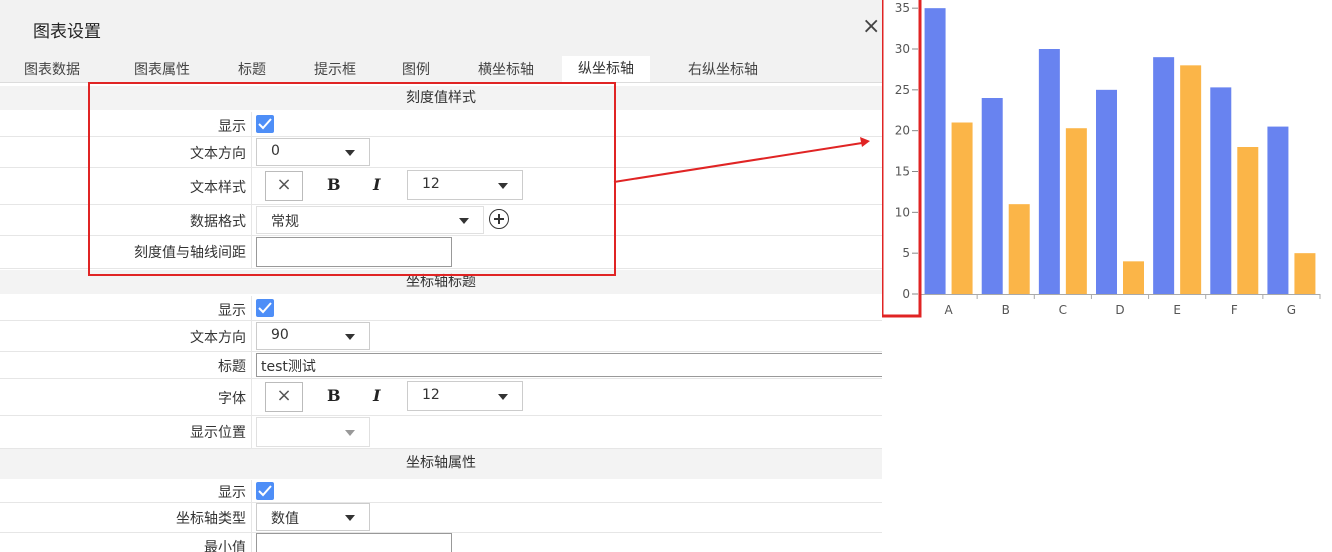 The height and width of the screenshot is (552, 1332). What do you see at coordinates (1133, 277) in the screenshot?
I see `bar-series2-D` at bounding box center [1133, 277].